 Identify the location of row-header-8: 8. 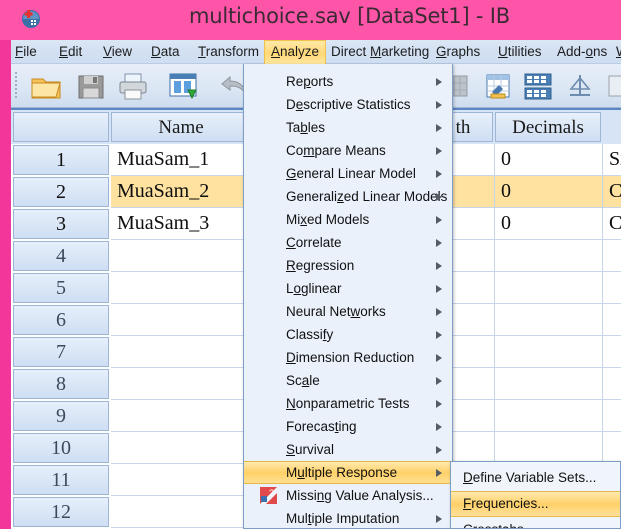
(61, 384).